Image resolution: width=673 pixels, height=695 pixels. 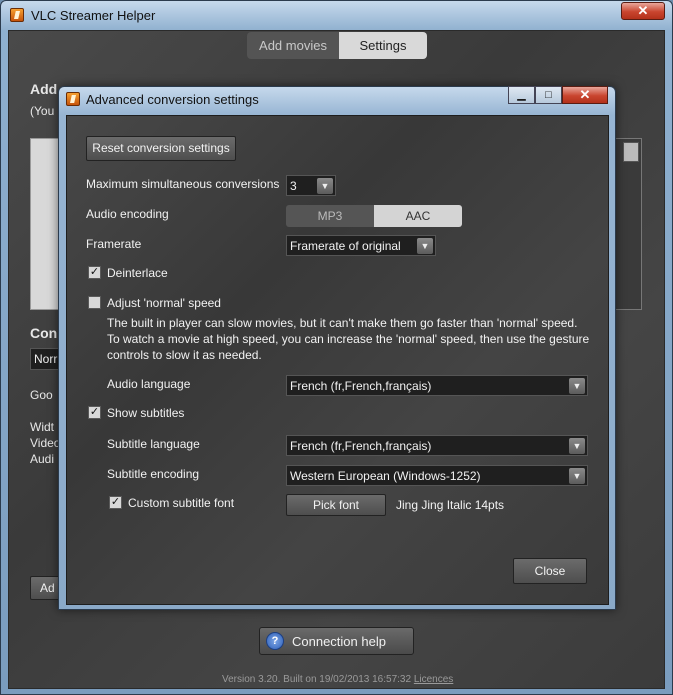 I want to click on font-description: Jing Jing Italic 14pts, so click(x=450, y=505).